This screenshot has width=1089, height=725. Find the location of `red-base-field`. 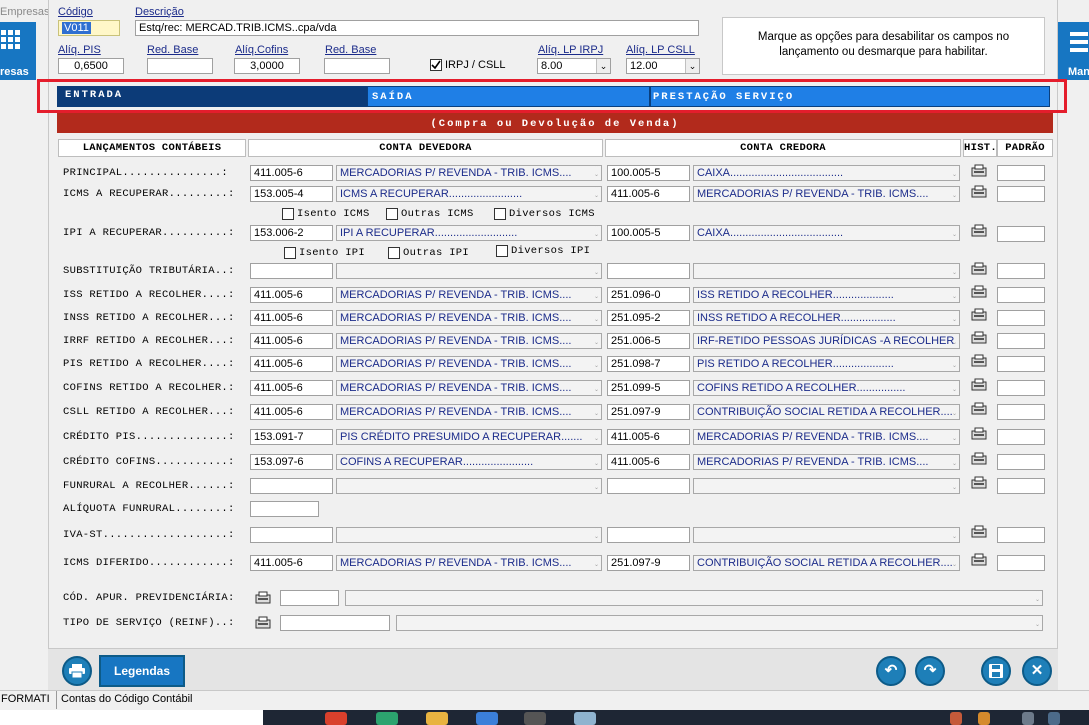

red-base-field is located at coordinates (180, 66).